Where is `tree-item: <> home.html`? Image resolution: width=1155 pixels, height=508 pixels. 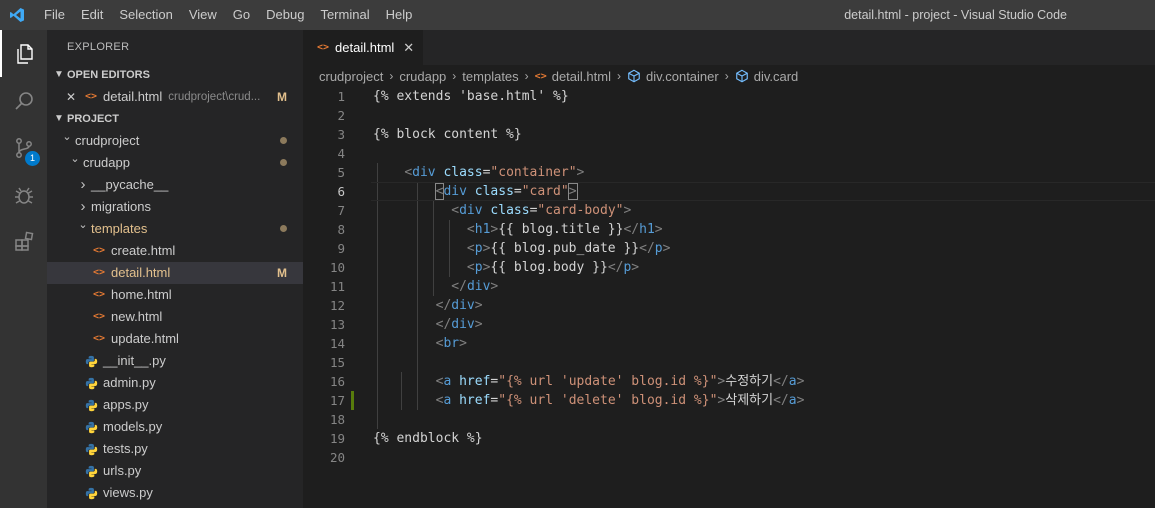 tree-item: <> home.html is located at coordinates (175, 295).